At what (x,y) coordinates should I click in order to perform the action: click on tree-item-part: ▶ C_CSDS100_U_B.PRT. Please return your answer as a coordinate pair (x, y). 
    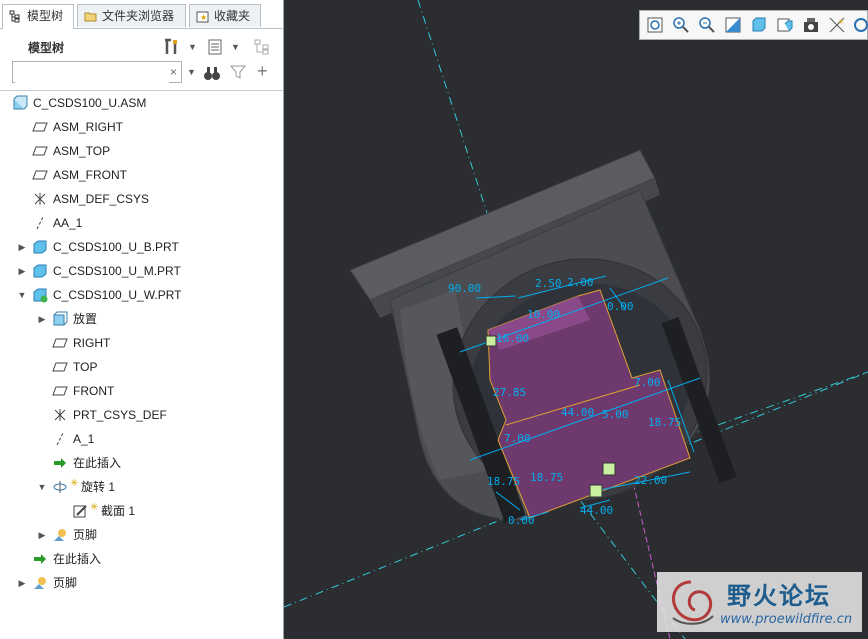
    Looking at the image, I should click on (141, 247).